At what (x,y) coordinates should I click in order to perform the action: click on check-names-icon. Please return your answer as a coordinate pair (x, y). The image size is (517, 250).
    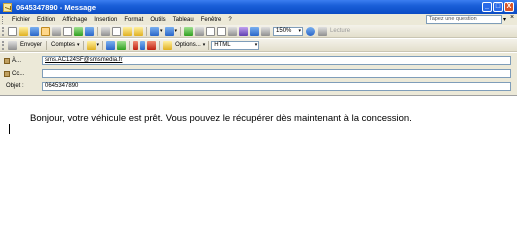
    Looking at the image, I should click on (122, 45).